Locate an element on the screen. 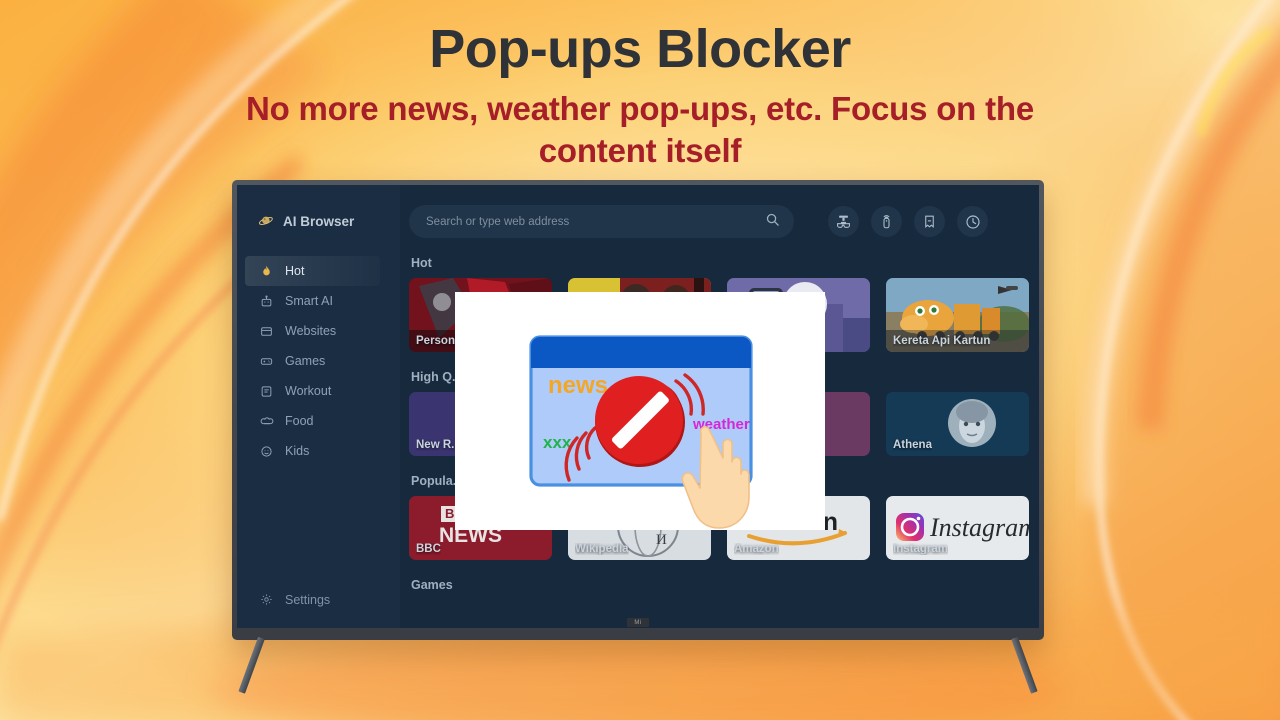 The image size is (1280, 720). sidebar-item-label: Food is located at coordinates (299, 421).